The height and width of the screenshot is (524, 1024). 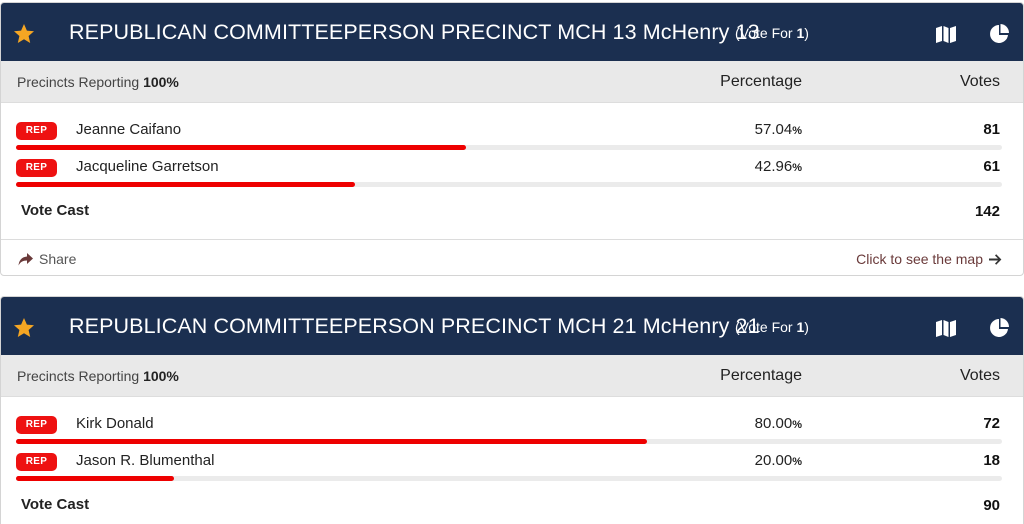 I want to click on candidate-votes: 81, so click(x=991, y=129).